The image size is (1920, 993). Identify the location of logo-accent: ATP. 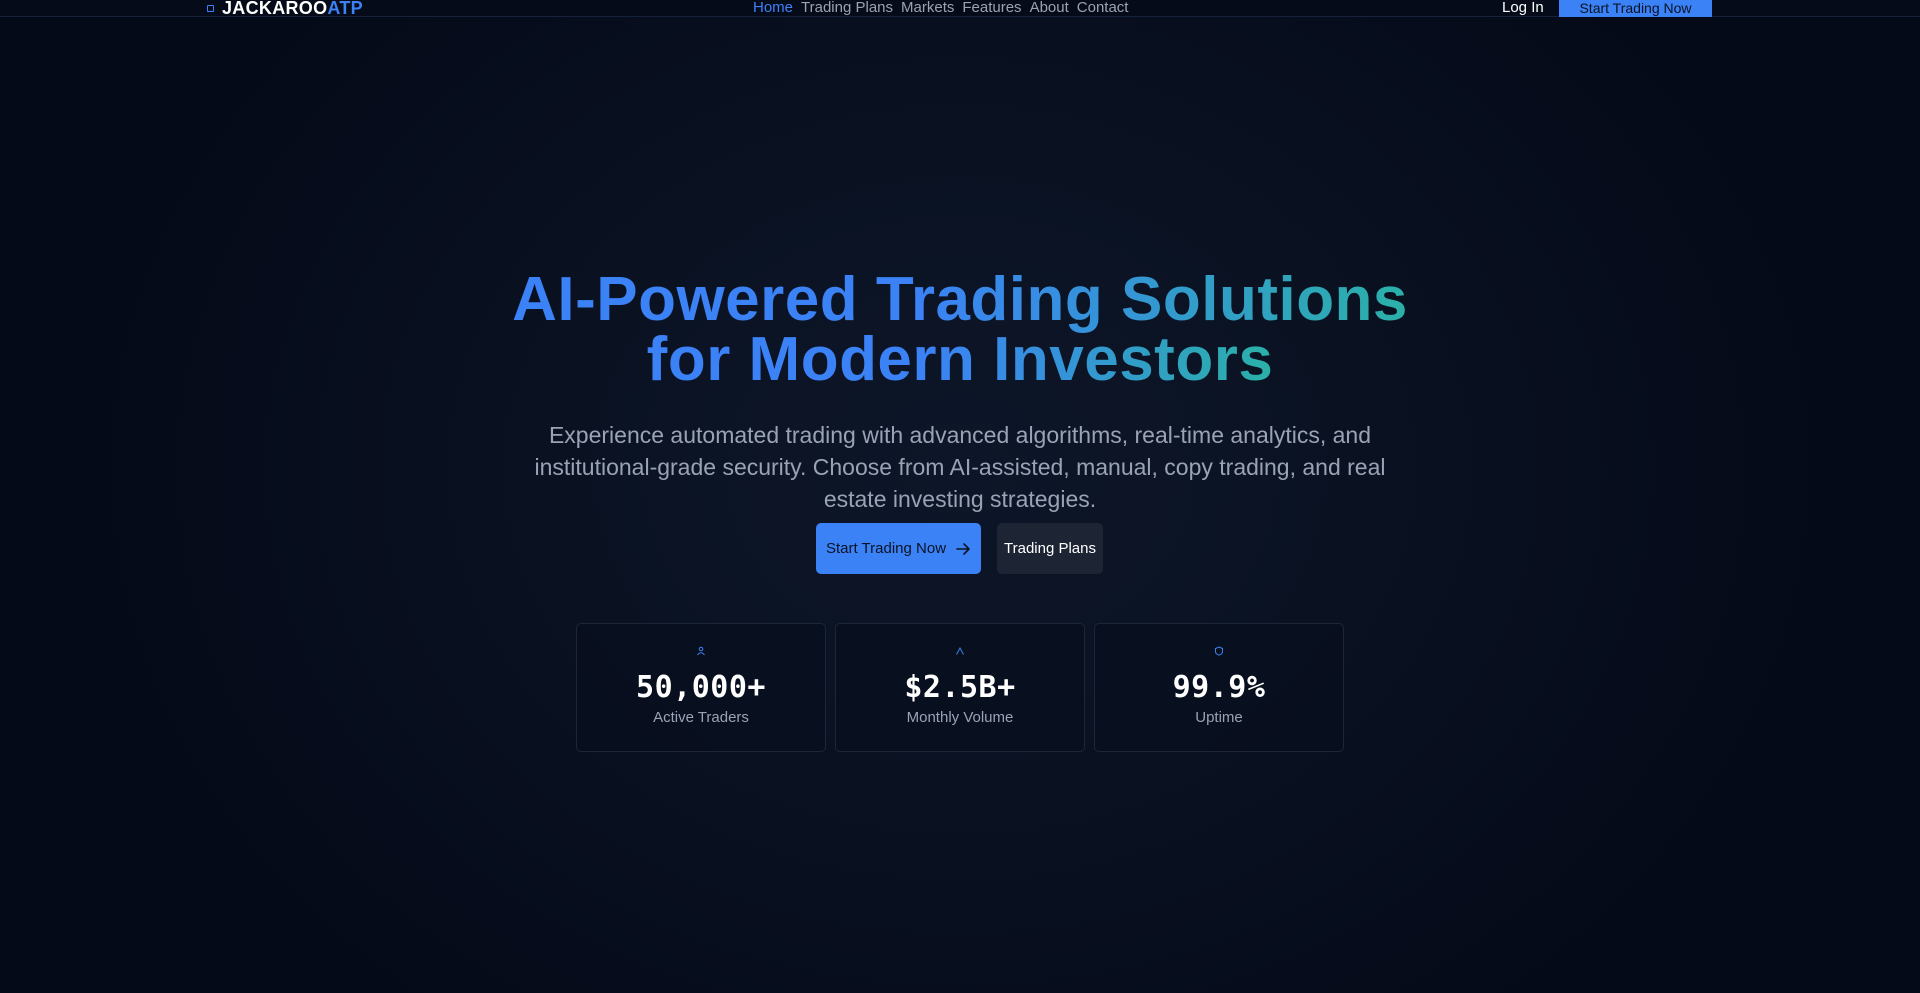
(345, 9).